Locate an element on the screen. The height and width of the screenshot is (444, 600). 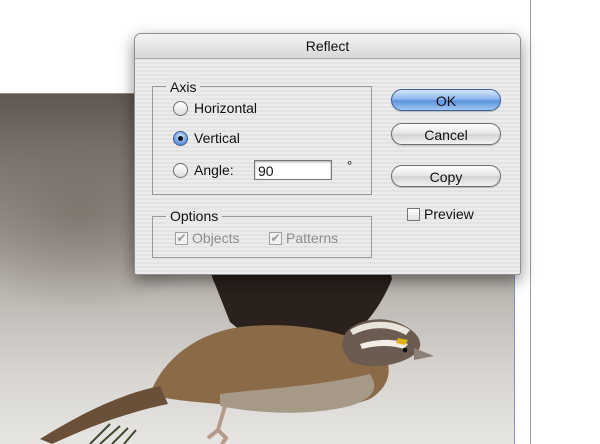
bird-tail is located at coordinates (104, 415).